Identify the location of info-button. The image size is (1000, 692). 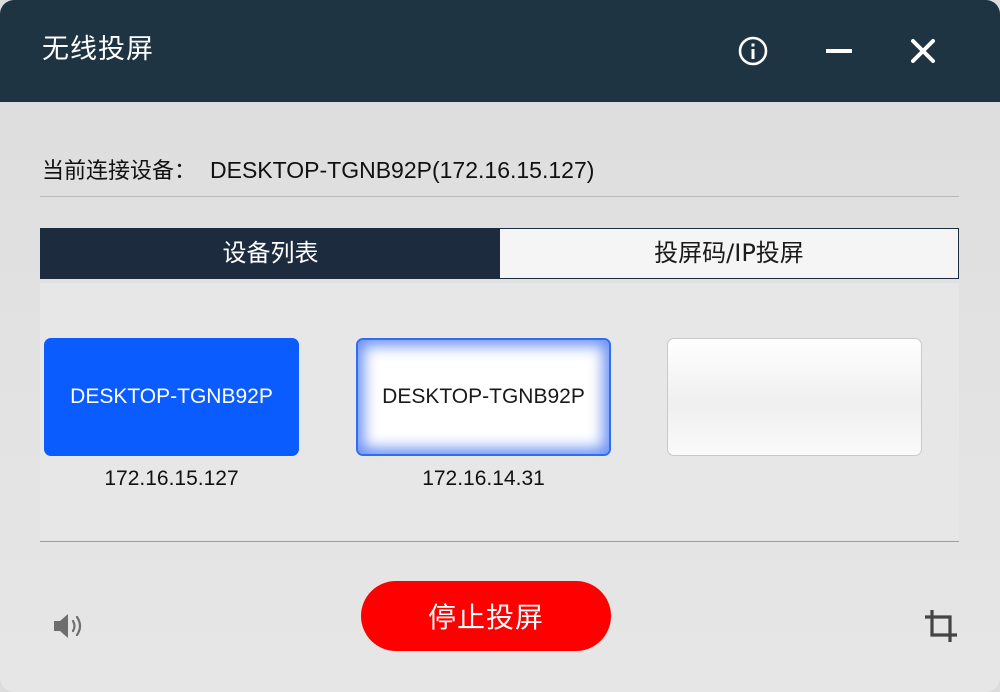
(753, 51).